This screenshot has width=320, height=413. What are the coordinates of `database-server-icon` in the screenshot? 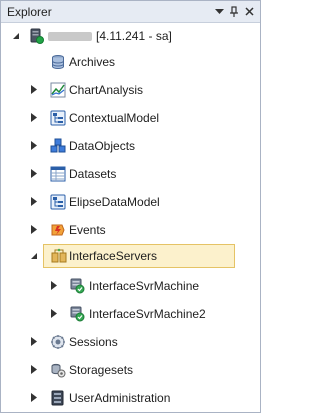 It's located at (36, 36).